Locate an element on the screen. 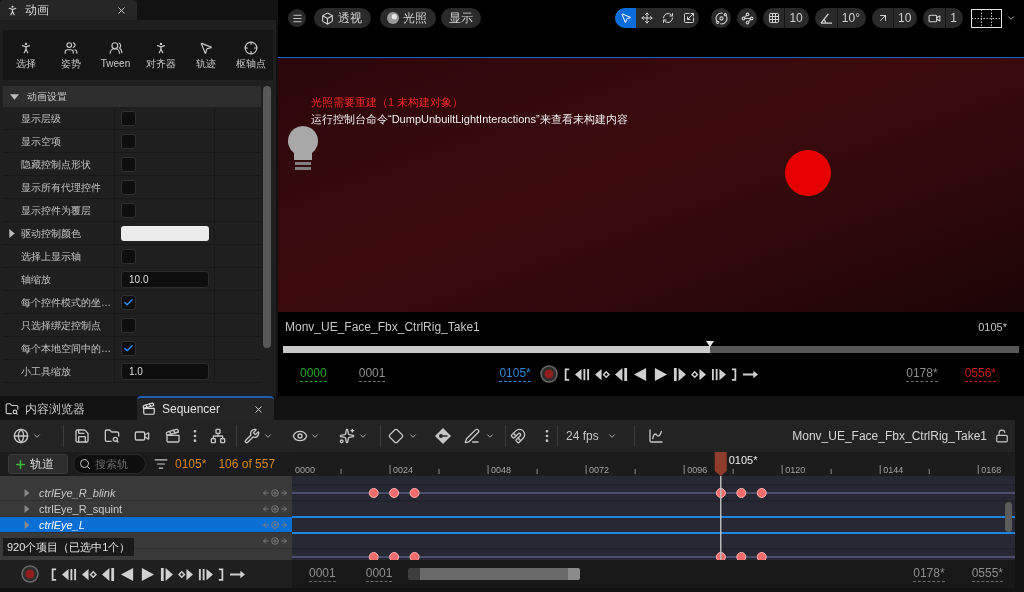 Image resolution: width=1024 pixels, height=592 pixels. number-field: 10.0 is located at coordinates (165, 279).